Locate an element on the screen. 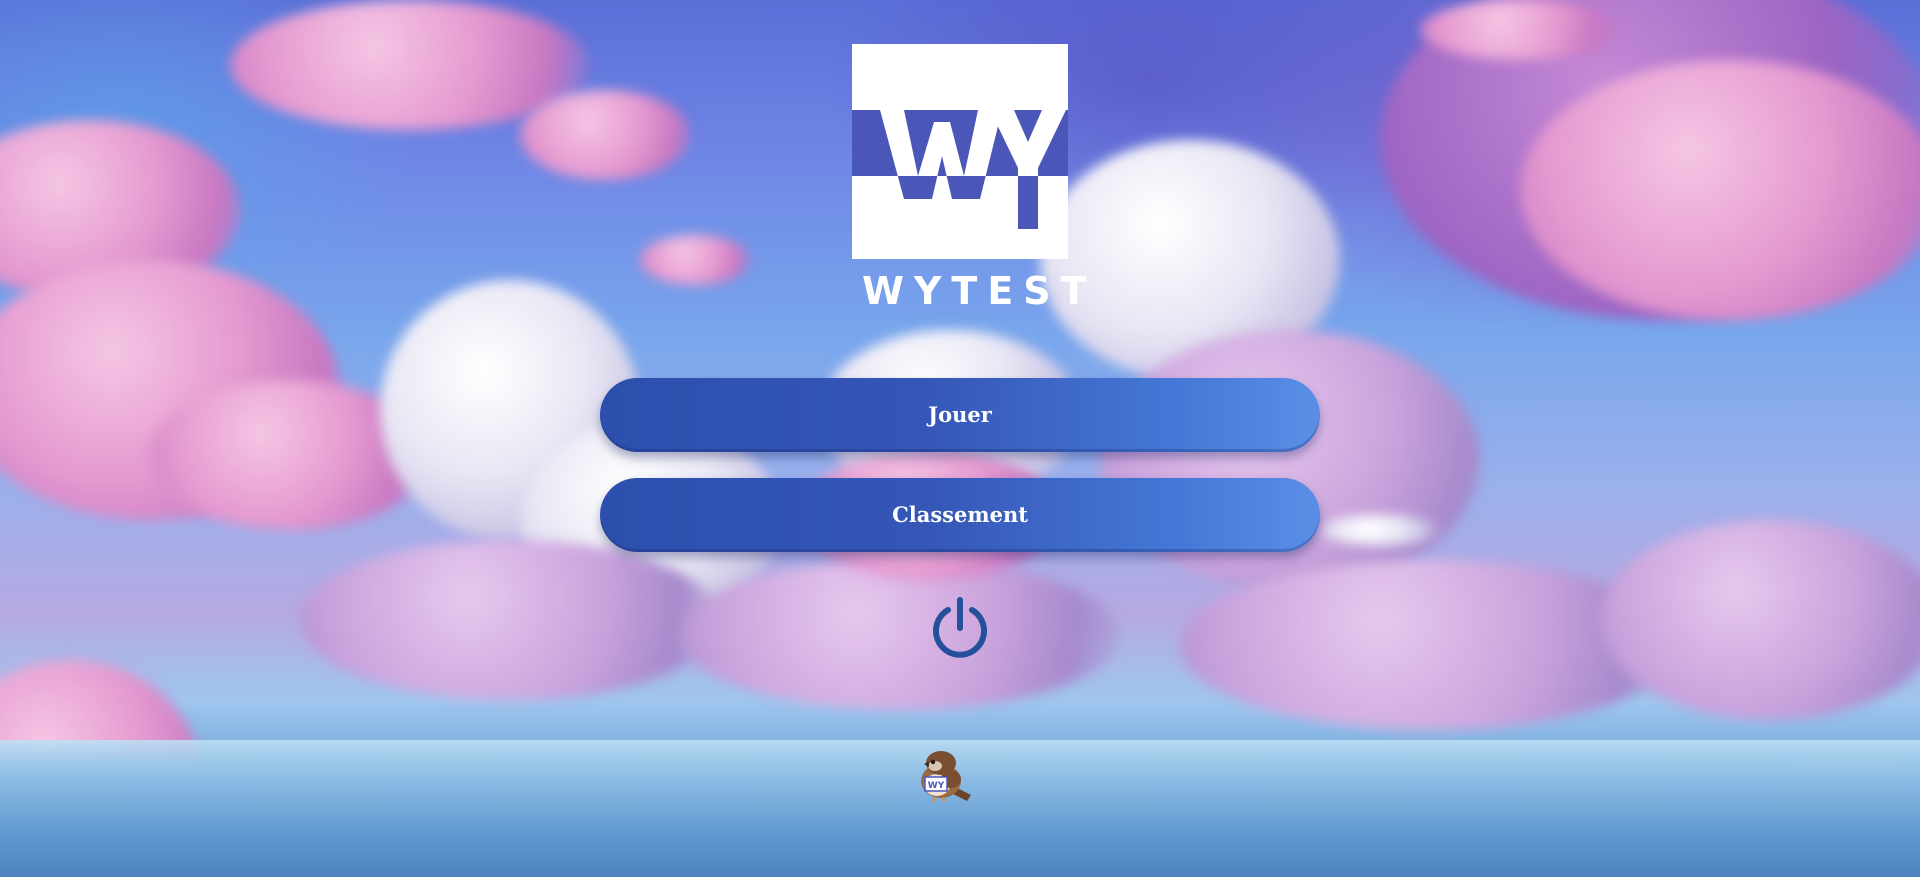 This screenshot has height=877, width=1920. power-button is located at coordinates (960, 626).